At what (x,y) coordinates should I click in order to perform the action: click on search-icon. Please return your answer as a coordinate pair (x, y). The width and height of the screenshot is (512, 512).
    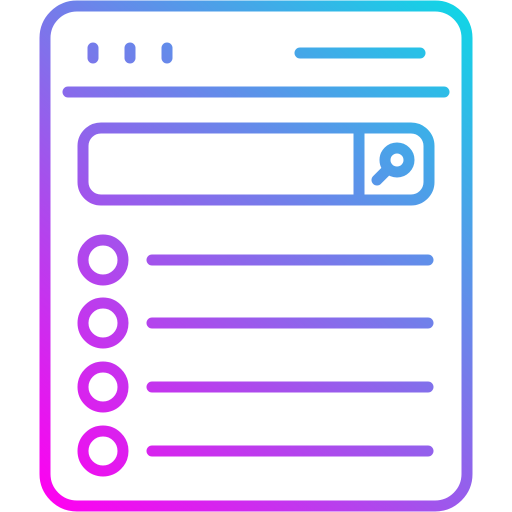
    Looking at the image, I should click on (393, 164).